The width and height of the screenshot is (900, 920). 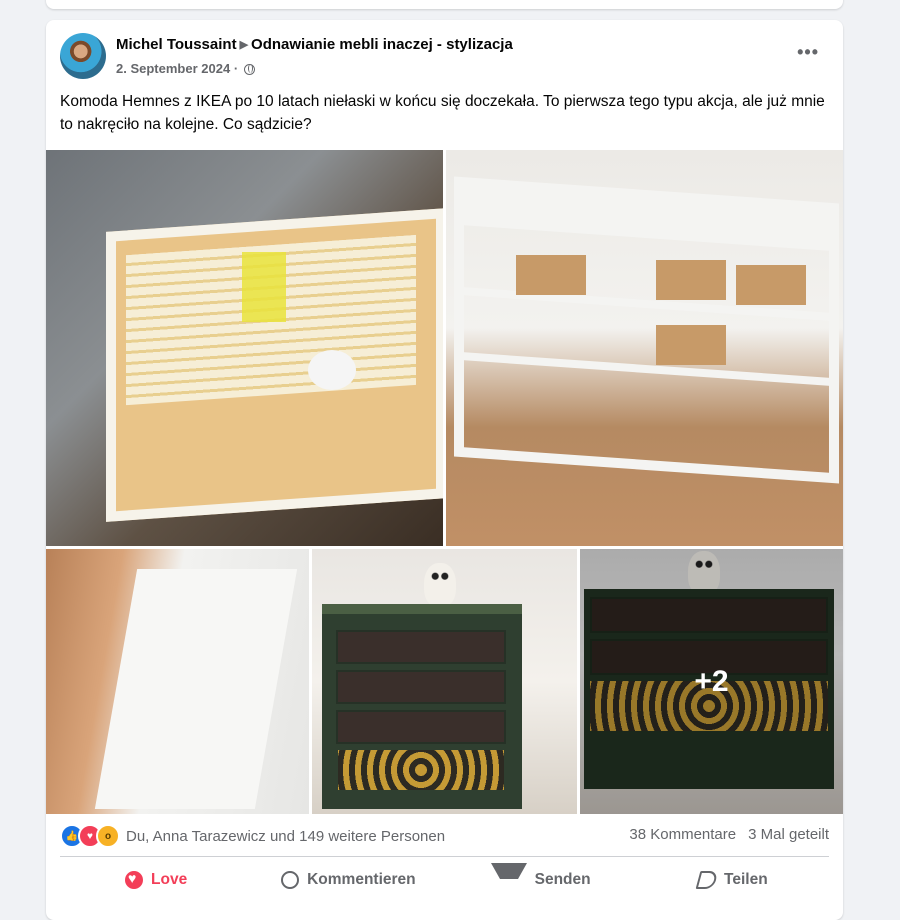 What do you see at coordinates (788, 834) in the screenshot?
I see `shares-count: 3 Mal geteilt` at bounding box center [788, 834].